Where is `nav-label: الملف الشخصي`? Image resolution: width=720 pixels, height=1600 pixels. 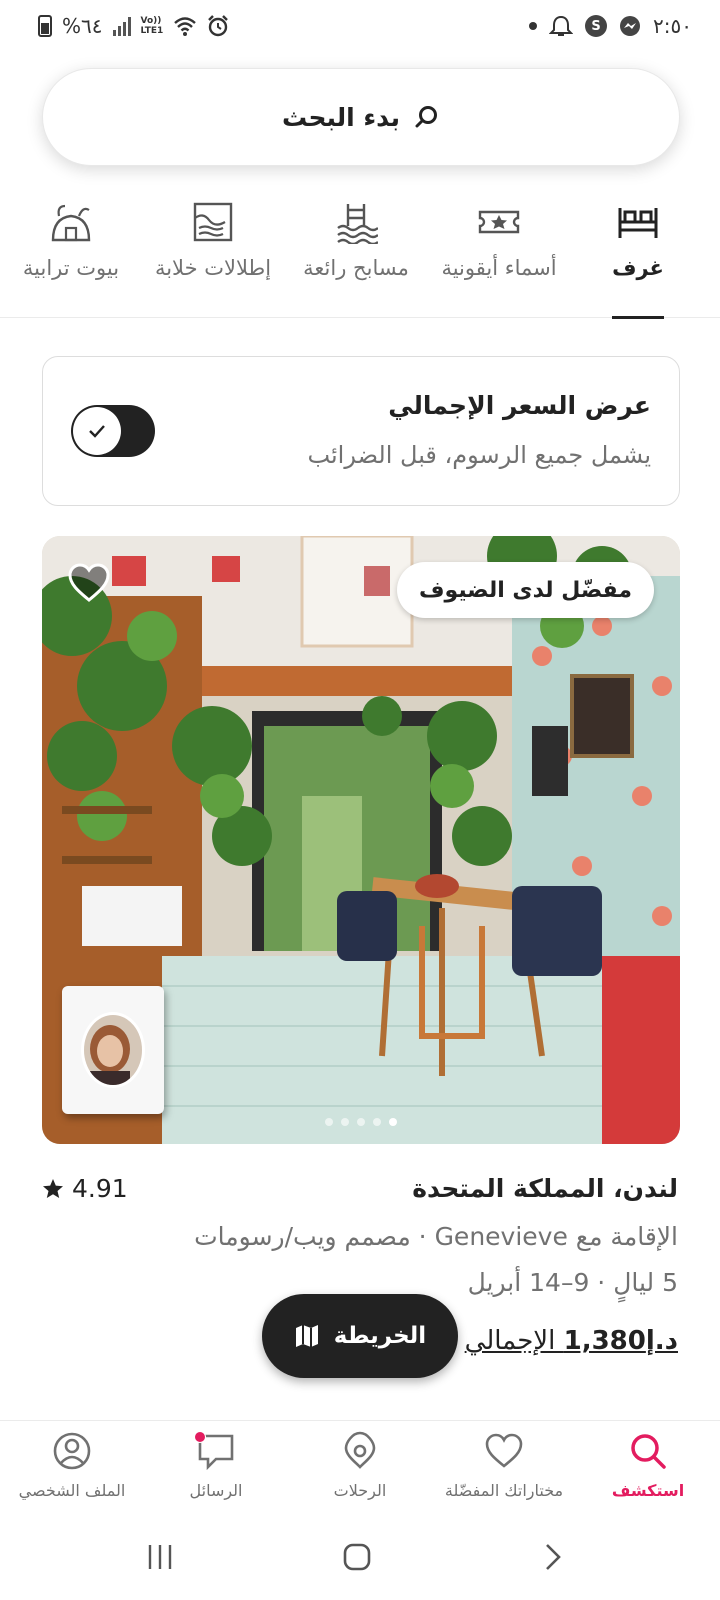 nav-label: الملف الشخصي is located at coordinates (72, 1490).